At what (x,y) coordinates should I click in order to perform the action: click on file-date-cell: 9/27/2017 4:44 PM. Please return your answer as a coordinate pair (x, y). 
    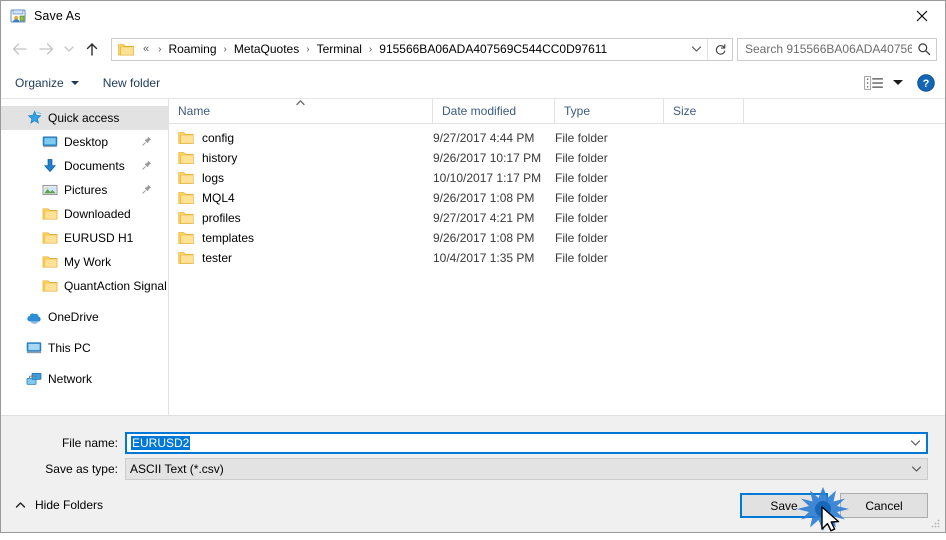
    Looking at the image, I should click on (484, 138).